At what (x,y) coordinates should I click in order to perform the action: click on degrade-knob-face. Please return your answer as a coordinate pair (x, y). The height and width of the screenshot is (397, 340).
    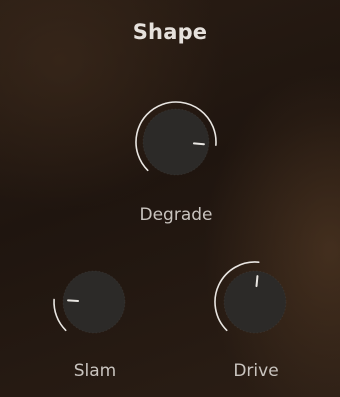
    Looking at the image, I should click on (176, 142).